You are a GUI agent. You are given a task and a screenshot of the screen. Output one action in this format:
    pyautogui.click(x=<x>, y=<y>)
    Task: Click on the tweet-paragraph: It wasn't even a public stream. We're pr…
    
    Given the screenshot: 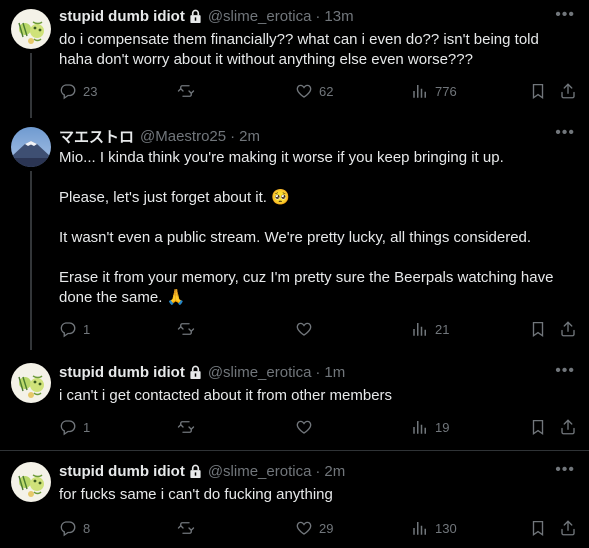 What is the action you would take?
    pyautogui.click(x=295, y=237)
    